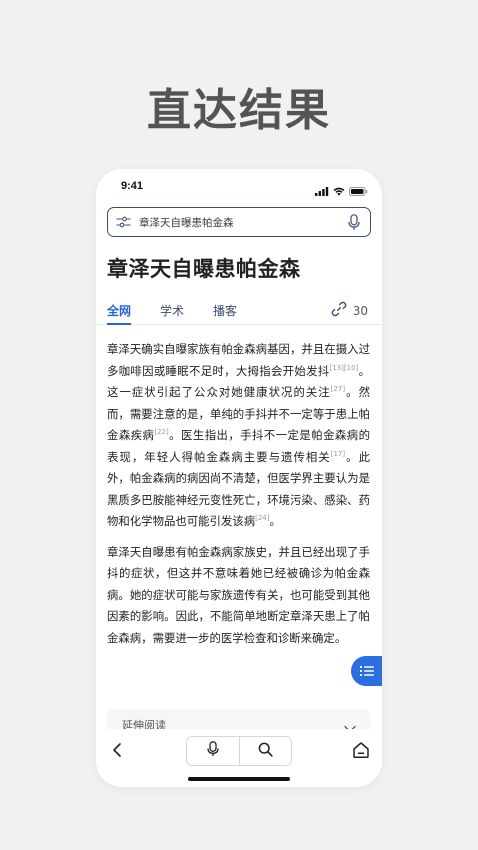 The image size is (478, 850). I want to click on search-button, so click(266, 751).